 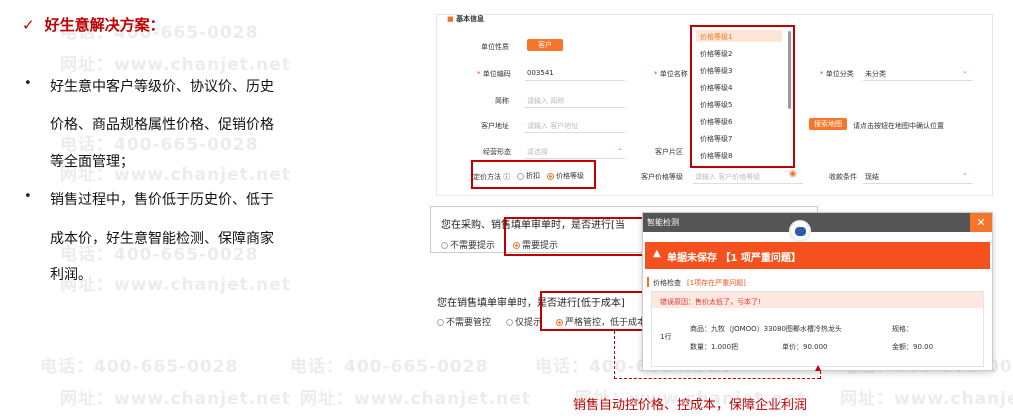 What do you see at coordinates (533, 174) in the screenshot?
I see `price-method-highlight` at bounding box center [533, 174].